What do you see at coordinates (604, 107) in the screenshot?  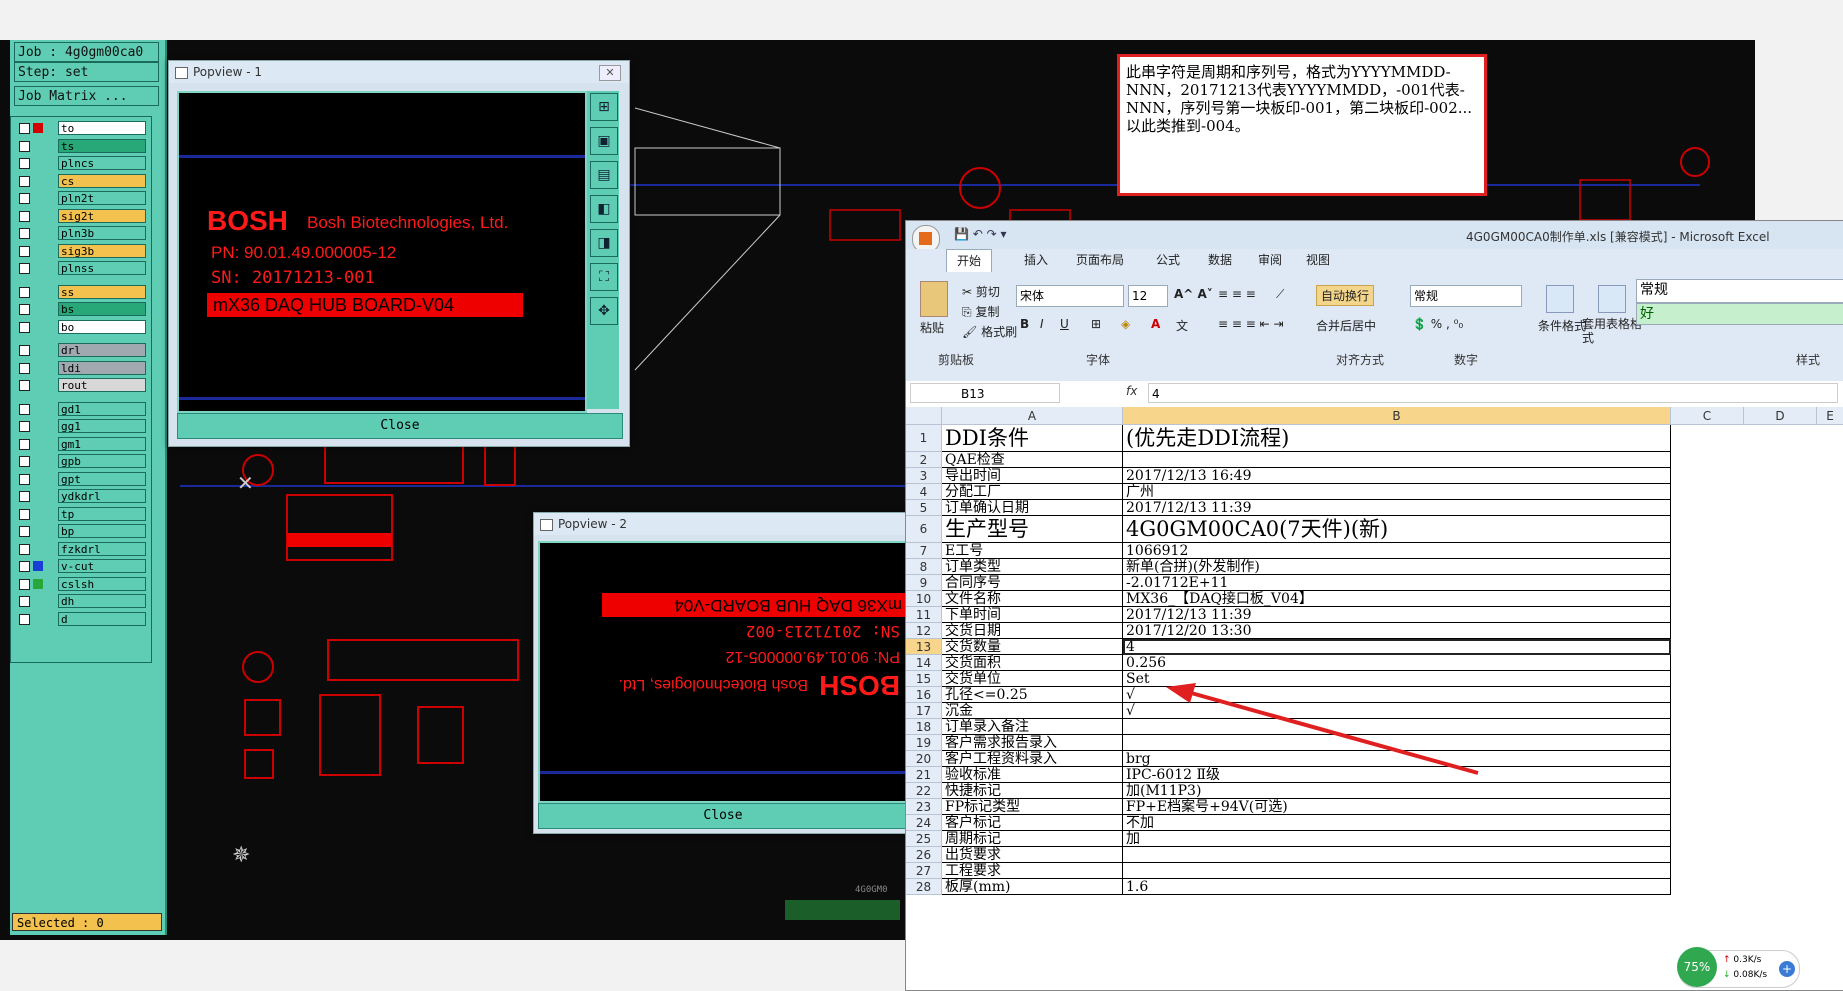 I see `zoom-fit-icon: ⊞` at bounding box center [604, 107].